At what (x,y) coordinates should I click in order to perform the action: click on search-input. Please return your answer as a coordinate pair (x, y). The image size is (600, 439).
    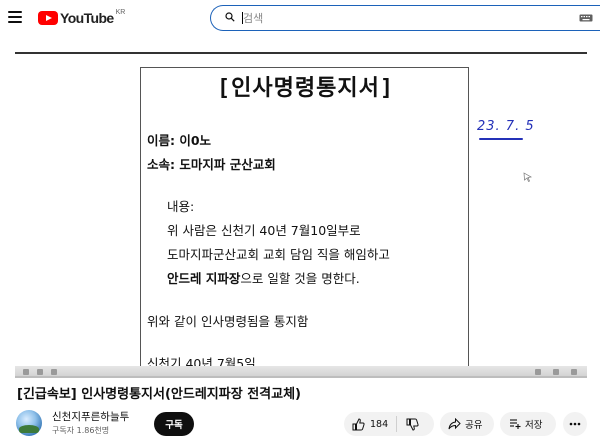
    Looking at the image, I should click on (403, 18).